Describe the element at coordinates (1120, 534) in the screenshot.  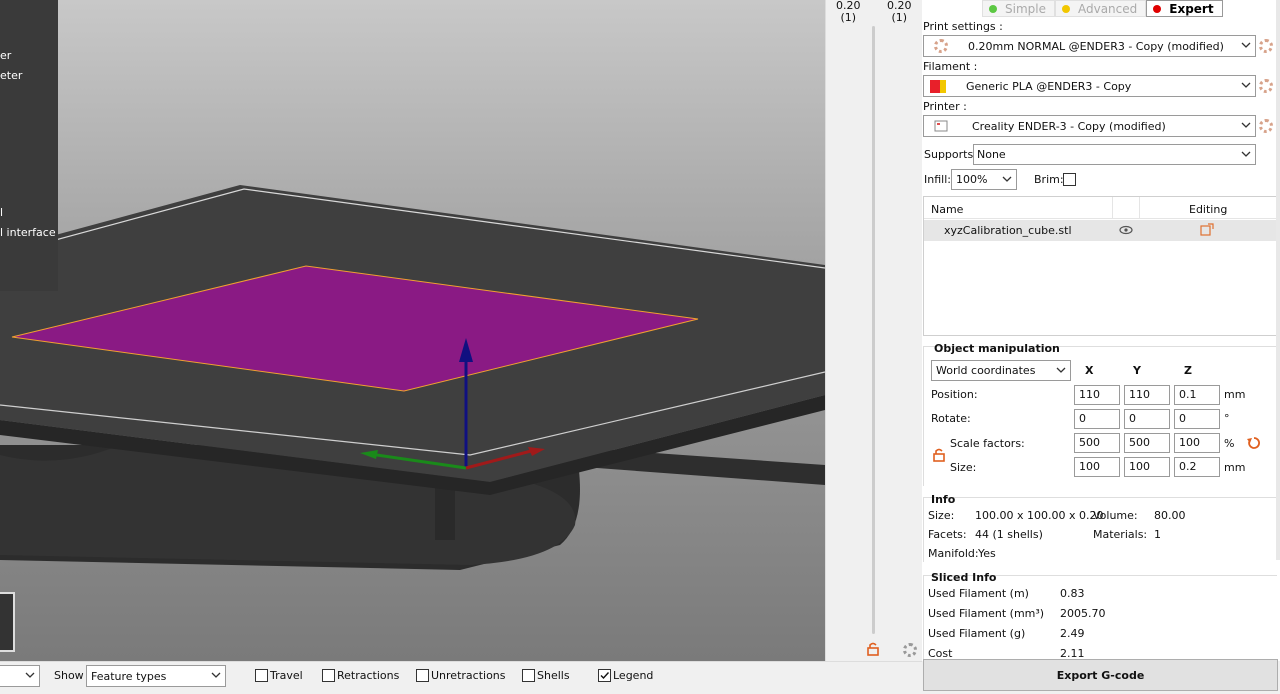
I see `info-materials-label: Materials:` at that location.